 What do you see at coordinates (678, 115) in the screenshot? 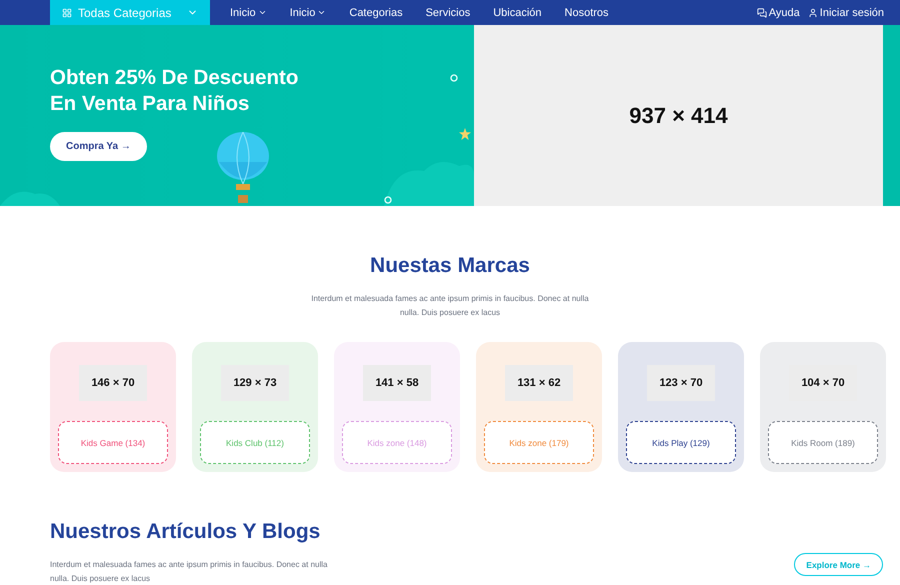
I see `image-size-label: 937 × 414` at bounding box center [678, 115].